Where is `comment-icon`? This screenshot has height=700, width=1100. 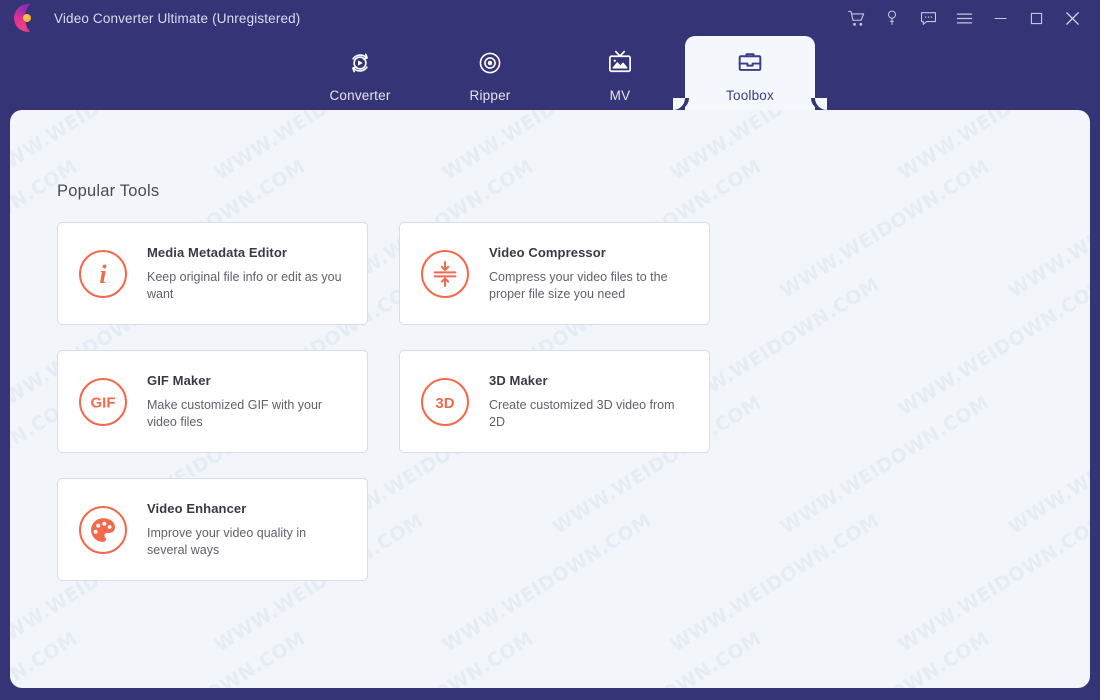 comment-icon is located at coordinates (928, 18).